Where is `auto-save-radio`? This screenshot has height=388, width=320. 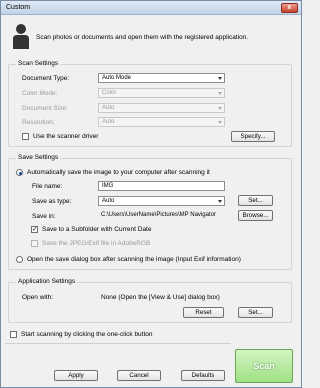 auto-save-radio is located at coordinates (19, 172).